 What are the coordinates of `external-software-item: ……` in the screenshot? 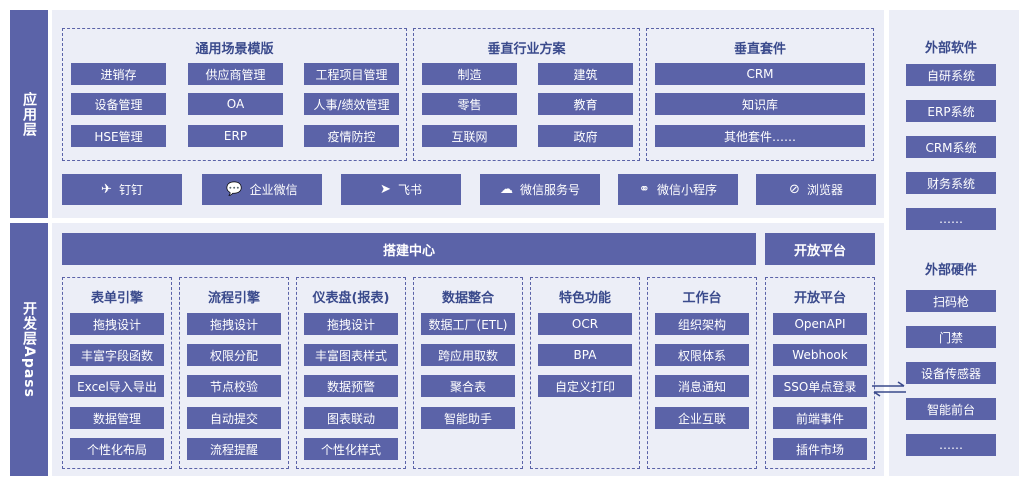 It's located at (951, 219).